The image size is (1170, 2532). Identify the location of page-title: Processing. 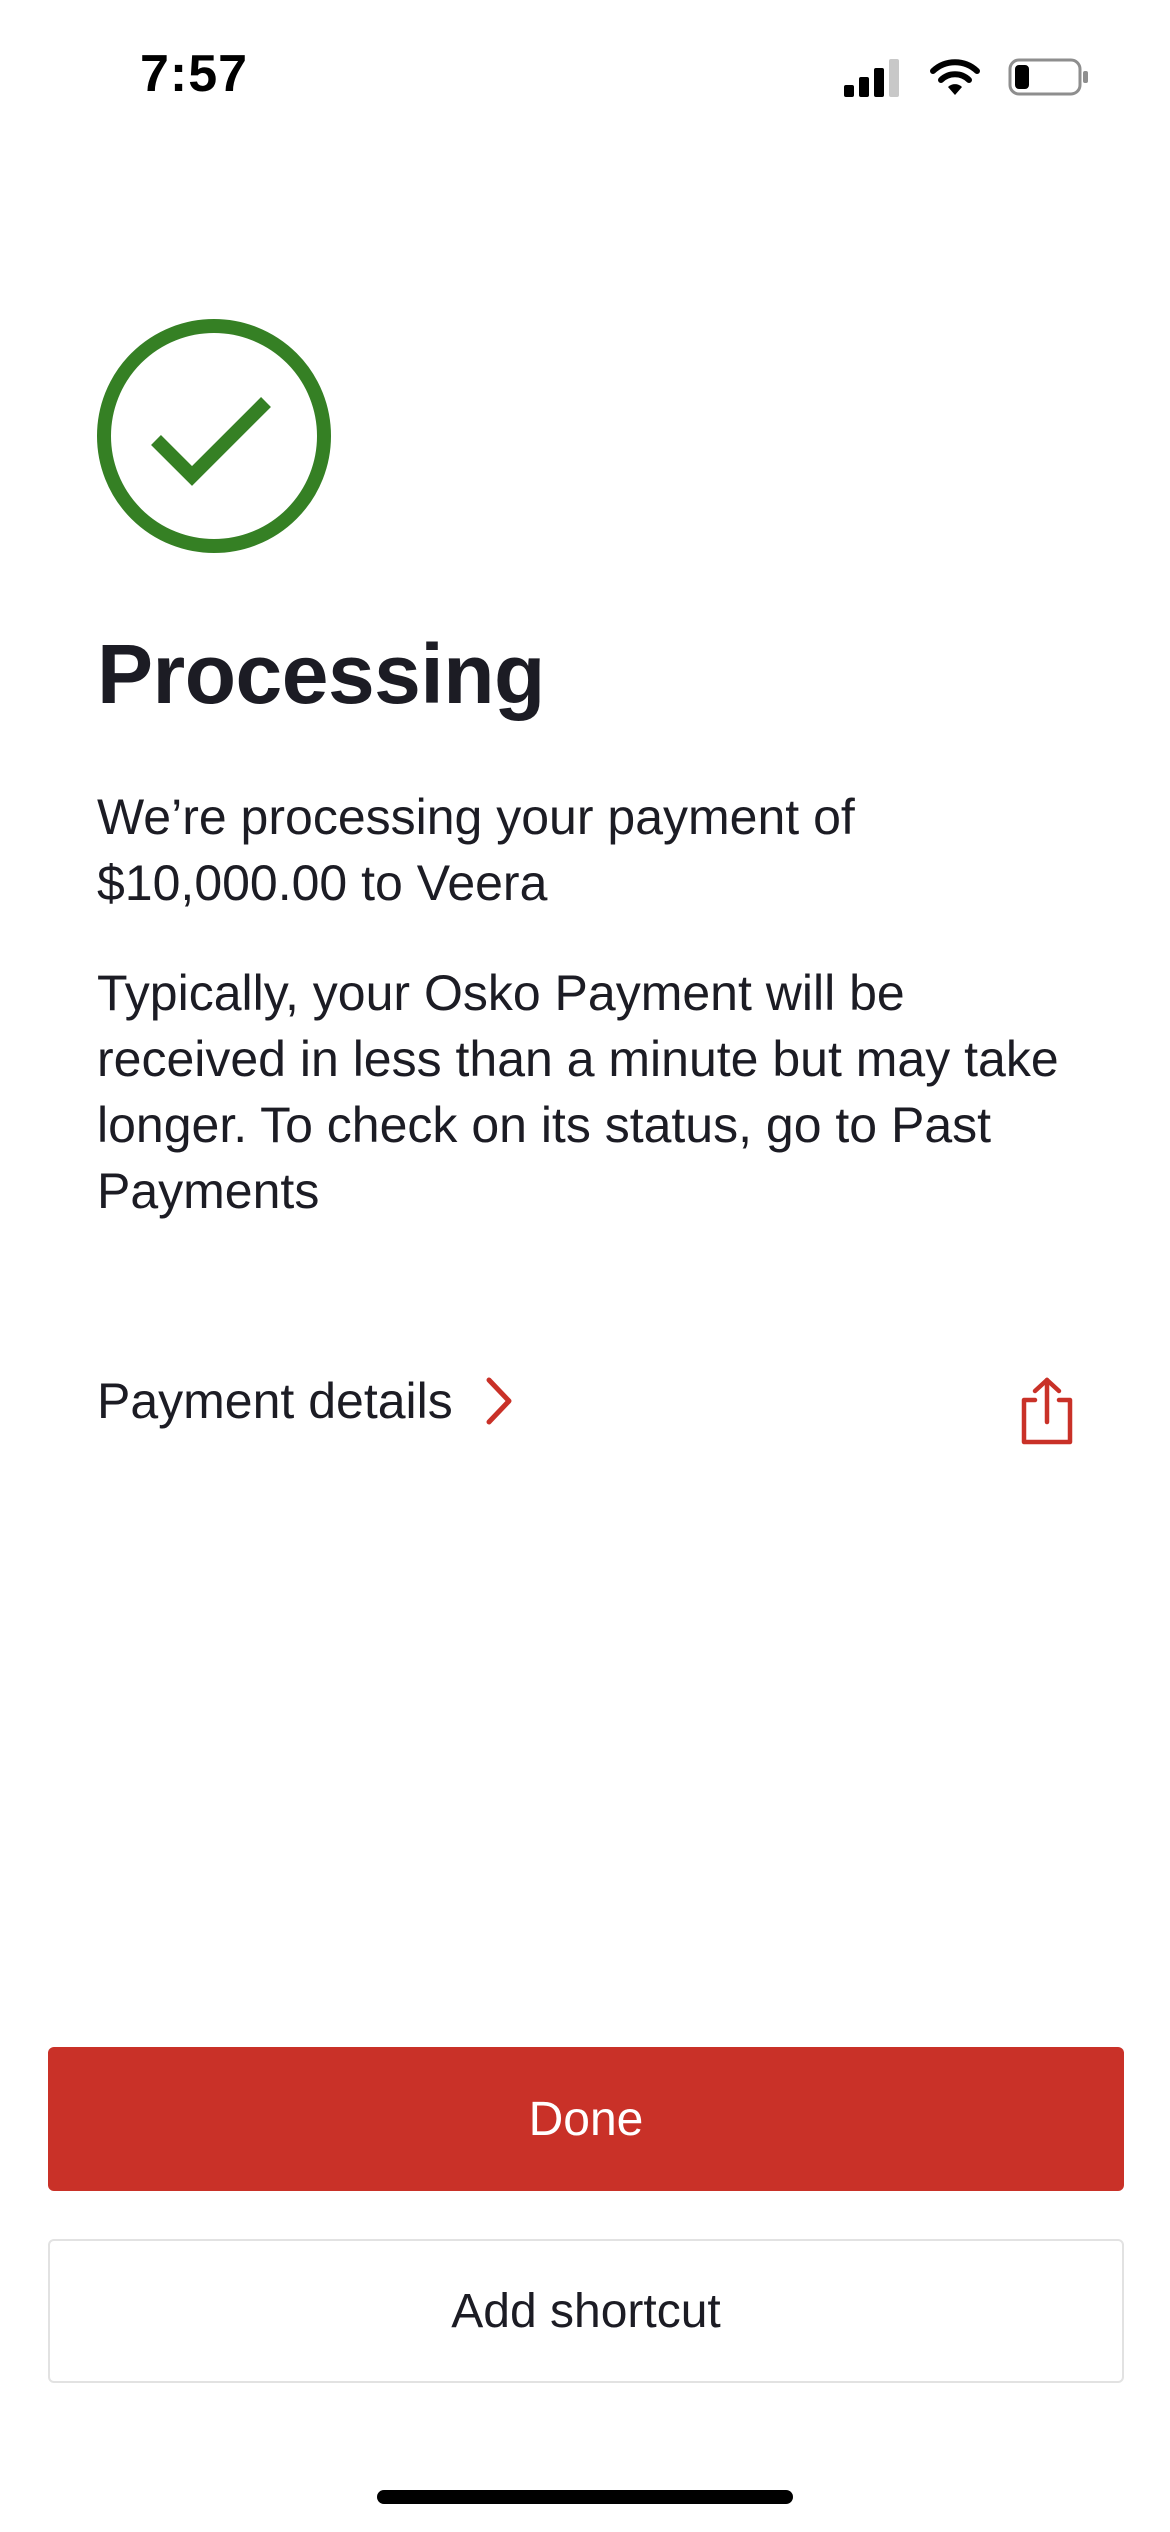
(321, 674).